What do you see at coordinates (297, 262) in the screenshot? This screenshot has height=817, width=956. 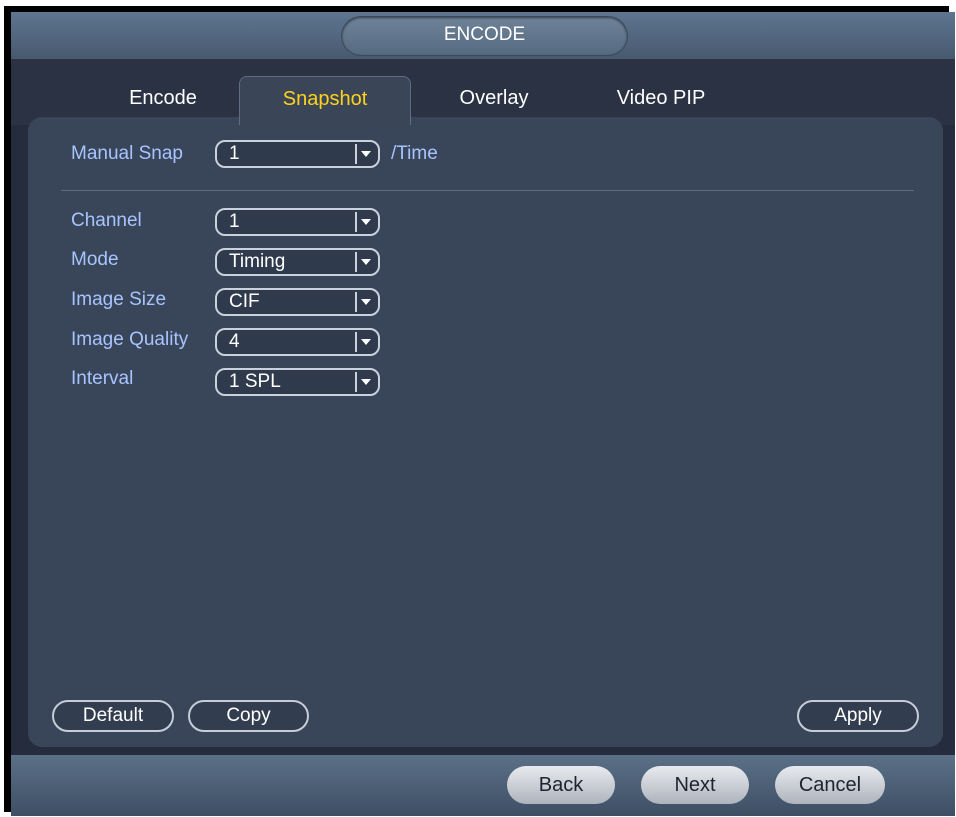 I see `mode-dropdown: Timing` at bounding box center [297, 262].